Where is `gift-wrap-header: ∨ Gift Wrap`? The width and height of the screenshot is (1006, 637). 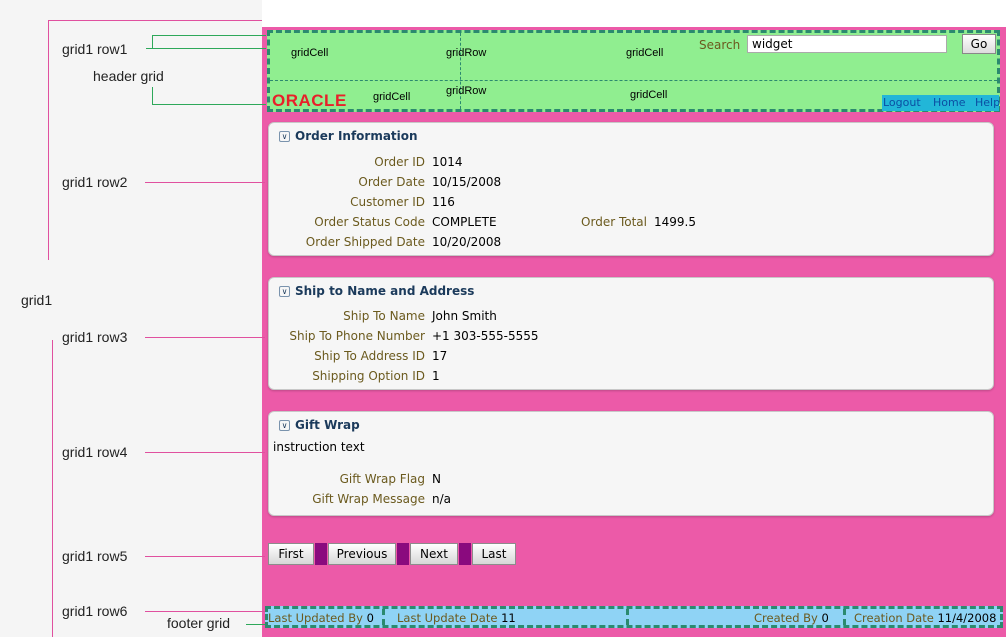 gift-wrap-header: ∨ Gift Wrap is located at coordinates (319, 425).